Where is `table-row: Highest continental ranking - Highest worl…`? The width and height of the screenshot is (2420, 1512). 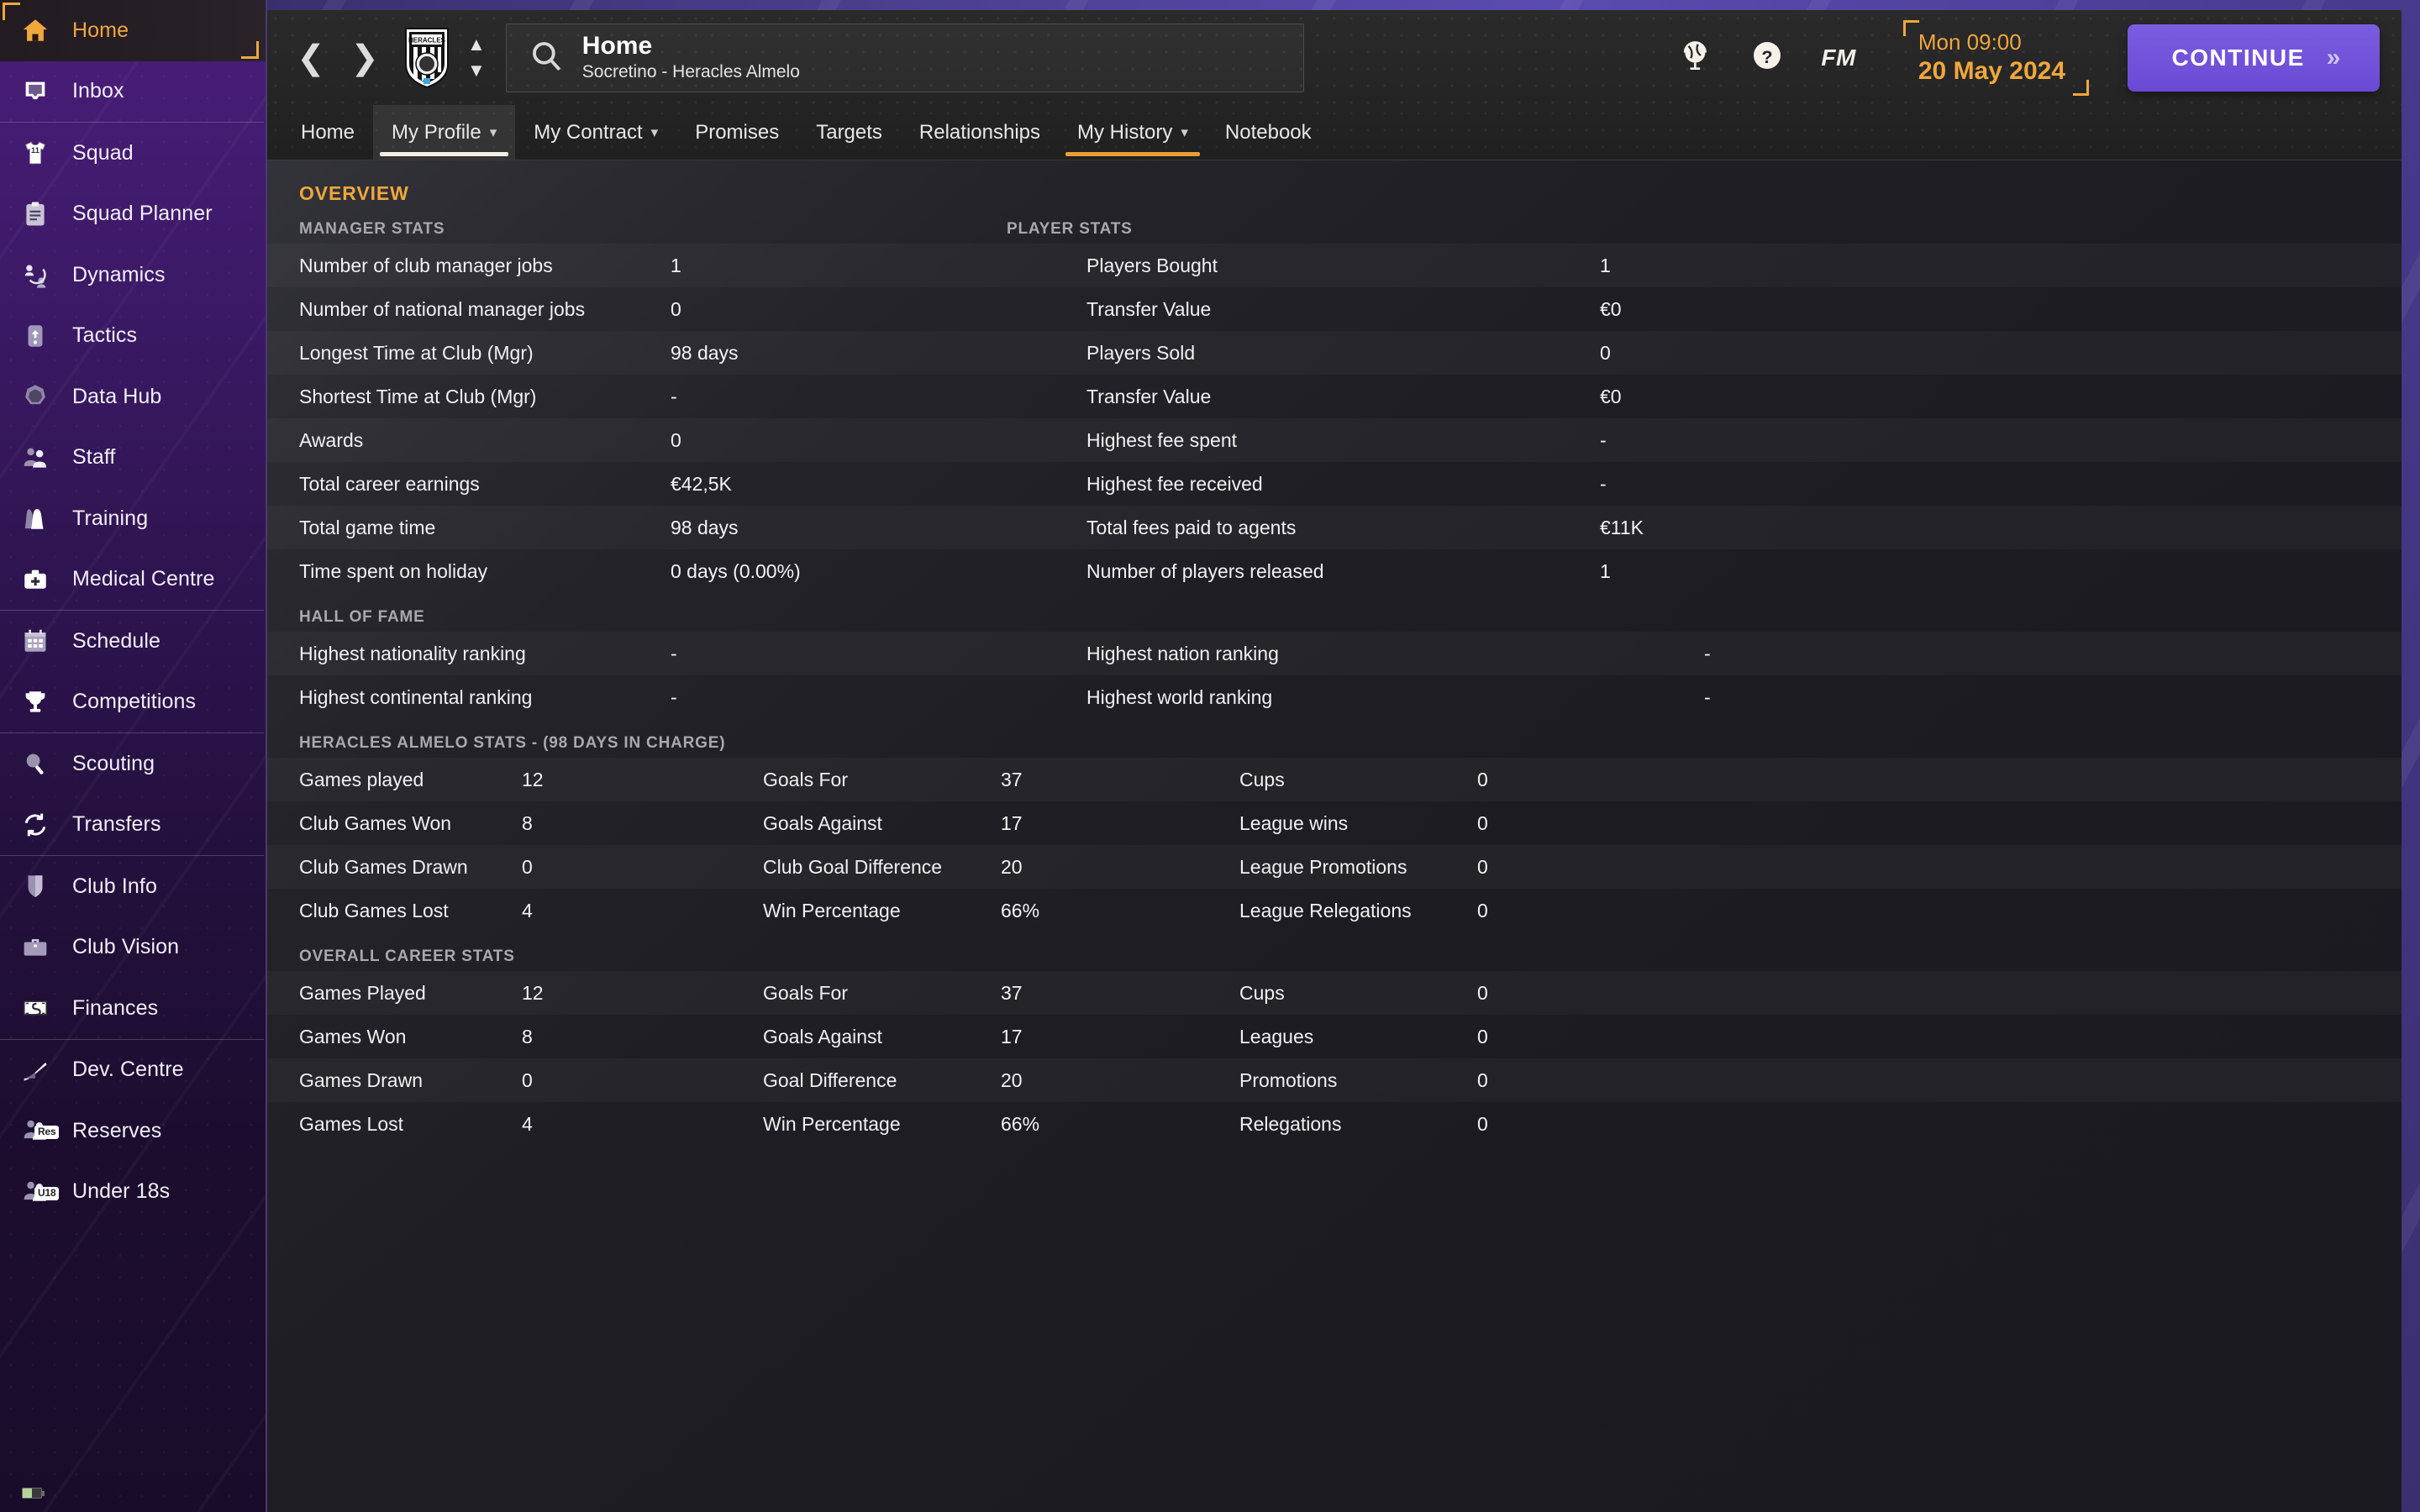 table-row: Highest continental ranking - Highest worl… is located at coordinates (1334, 697).